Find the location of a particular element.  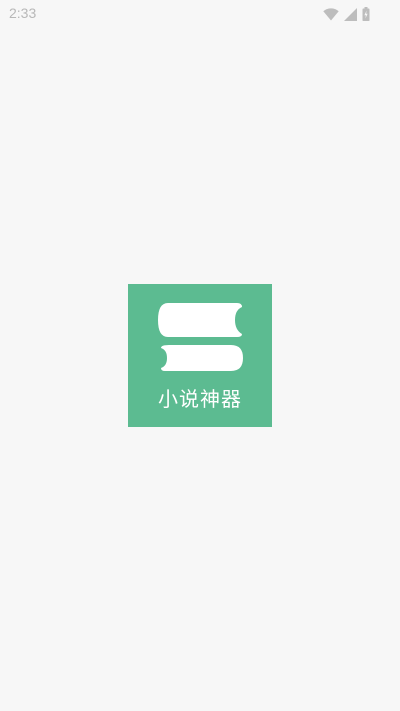

battery-icon is located at coordinates (366, 14).